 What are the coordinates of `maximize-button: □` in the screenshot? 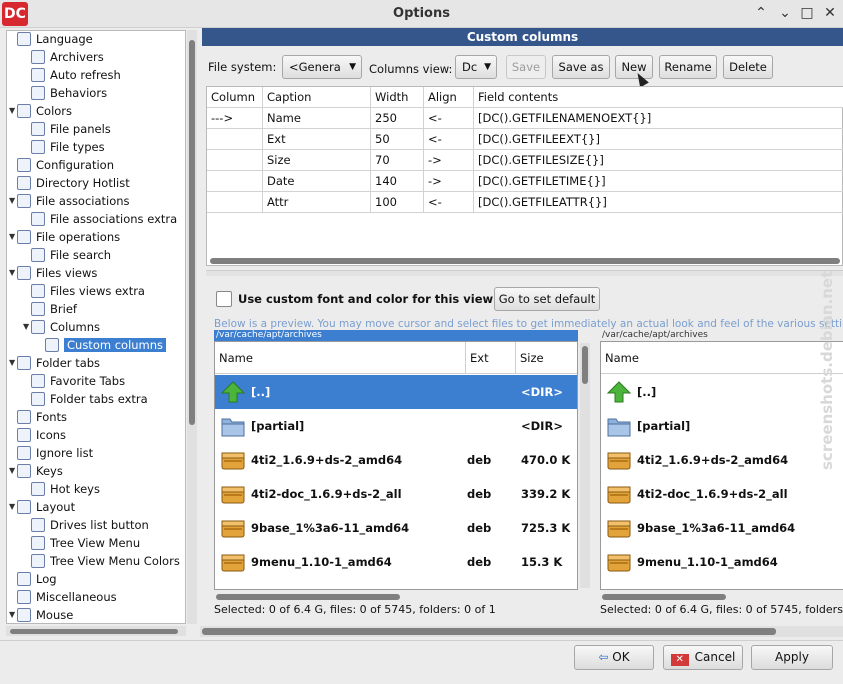 It's located at (807, 13).